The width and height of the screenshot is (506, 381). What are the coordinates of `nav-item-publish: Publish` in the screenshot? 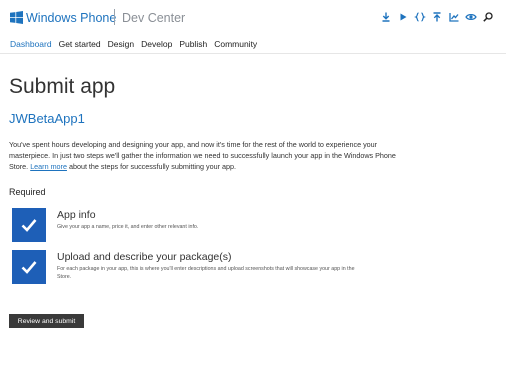 It's located at (193, 44).